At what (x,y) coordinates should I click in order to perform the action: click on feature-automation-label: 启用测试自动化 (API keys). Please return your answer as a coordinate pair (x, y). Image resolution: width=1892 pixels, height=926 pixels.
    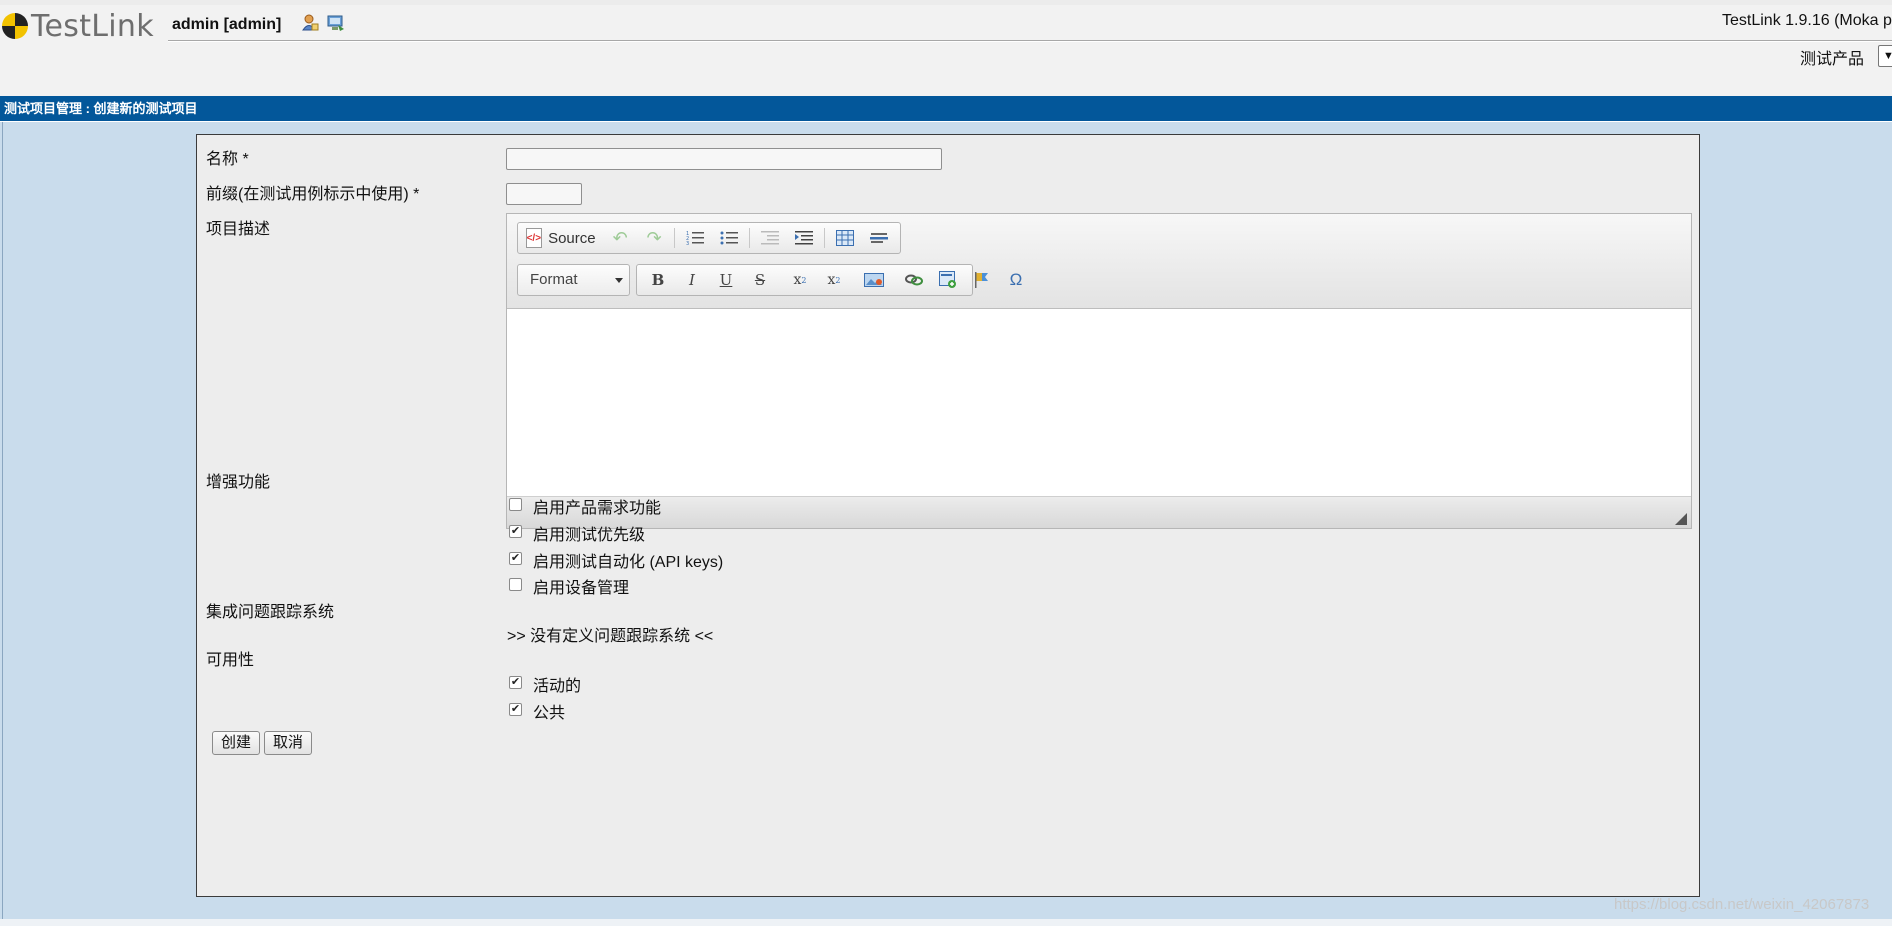
    Looking at the image, I should click on (628, 562).